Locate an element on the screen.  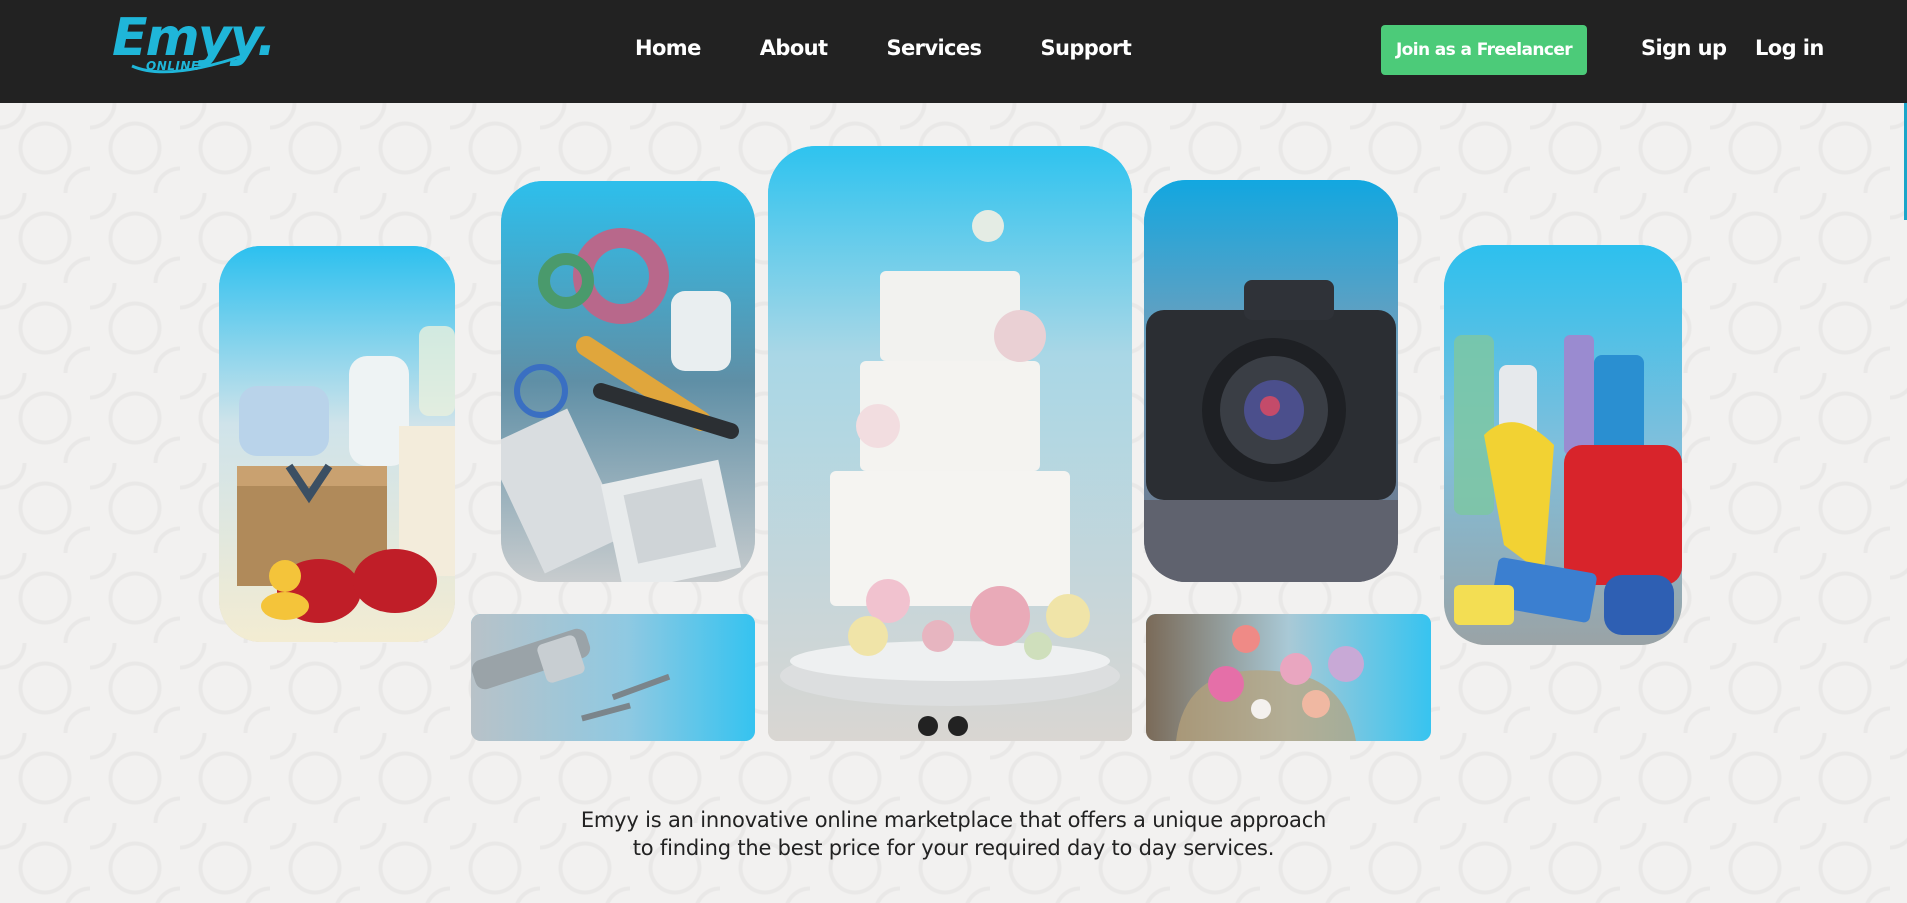
camera-image is located at coordinates (1271, 381).